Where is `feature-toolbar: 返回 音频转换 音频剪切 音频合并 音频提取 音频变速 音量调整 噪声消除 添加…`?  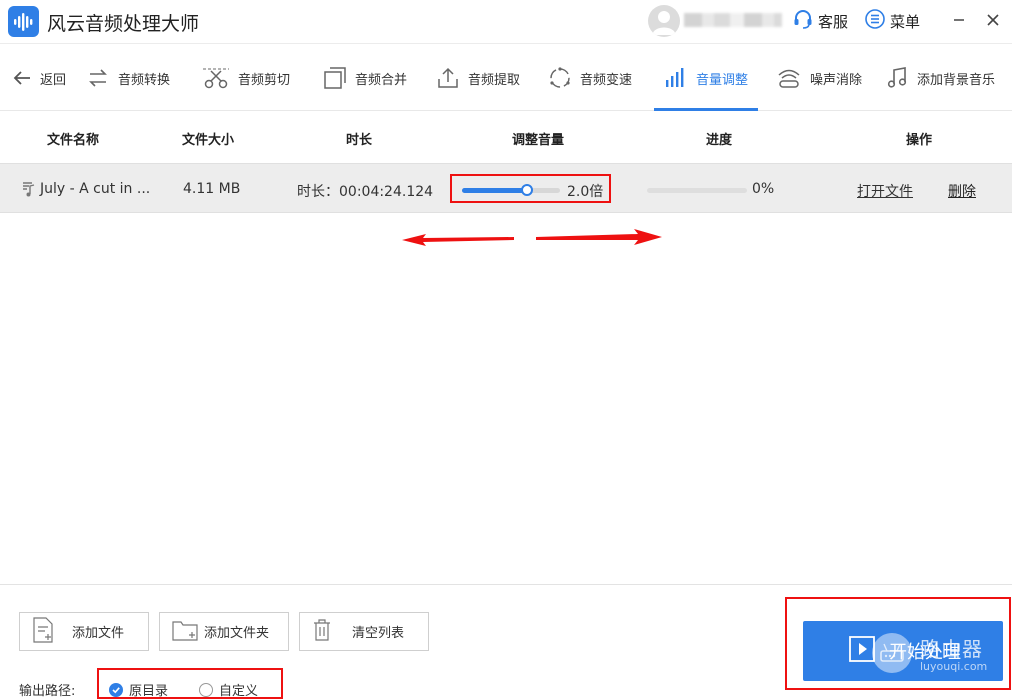
feature-toolbar: 返回 音频转换 音频剪切 音频合并 音频提取 音频变速 音量调整 噪声消除 添加… is located at coordinates (506, 78).